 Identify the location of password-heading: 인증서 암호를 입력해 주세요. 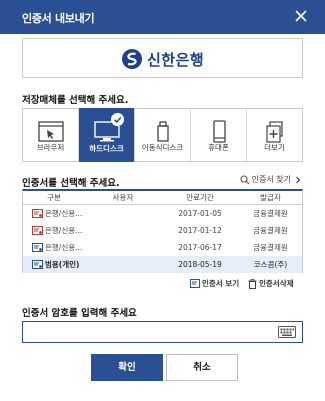
(79, 313).